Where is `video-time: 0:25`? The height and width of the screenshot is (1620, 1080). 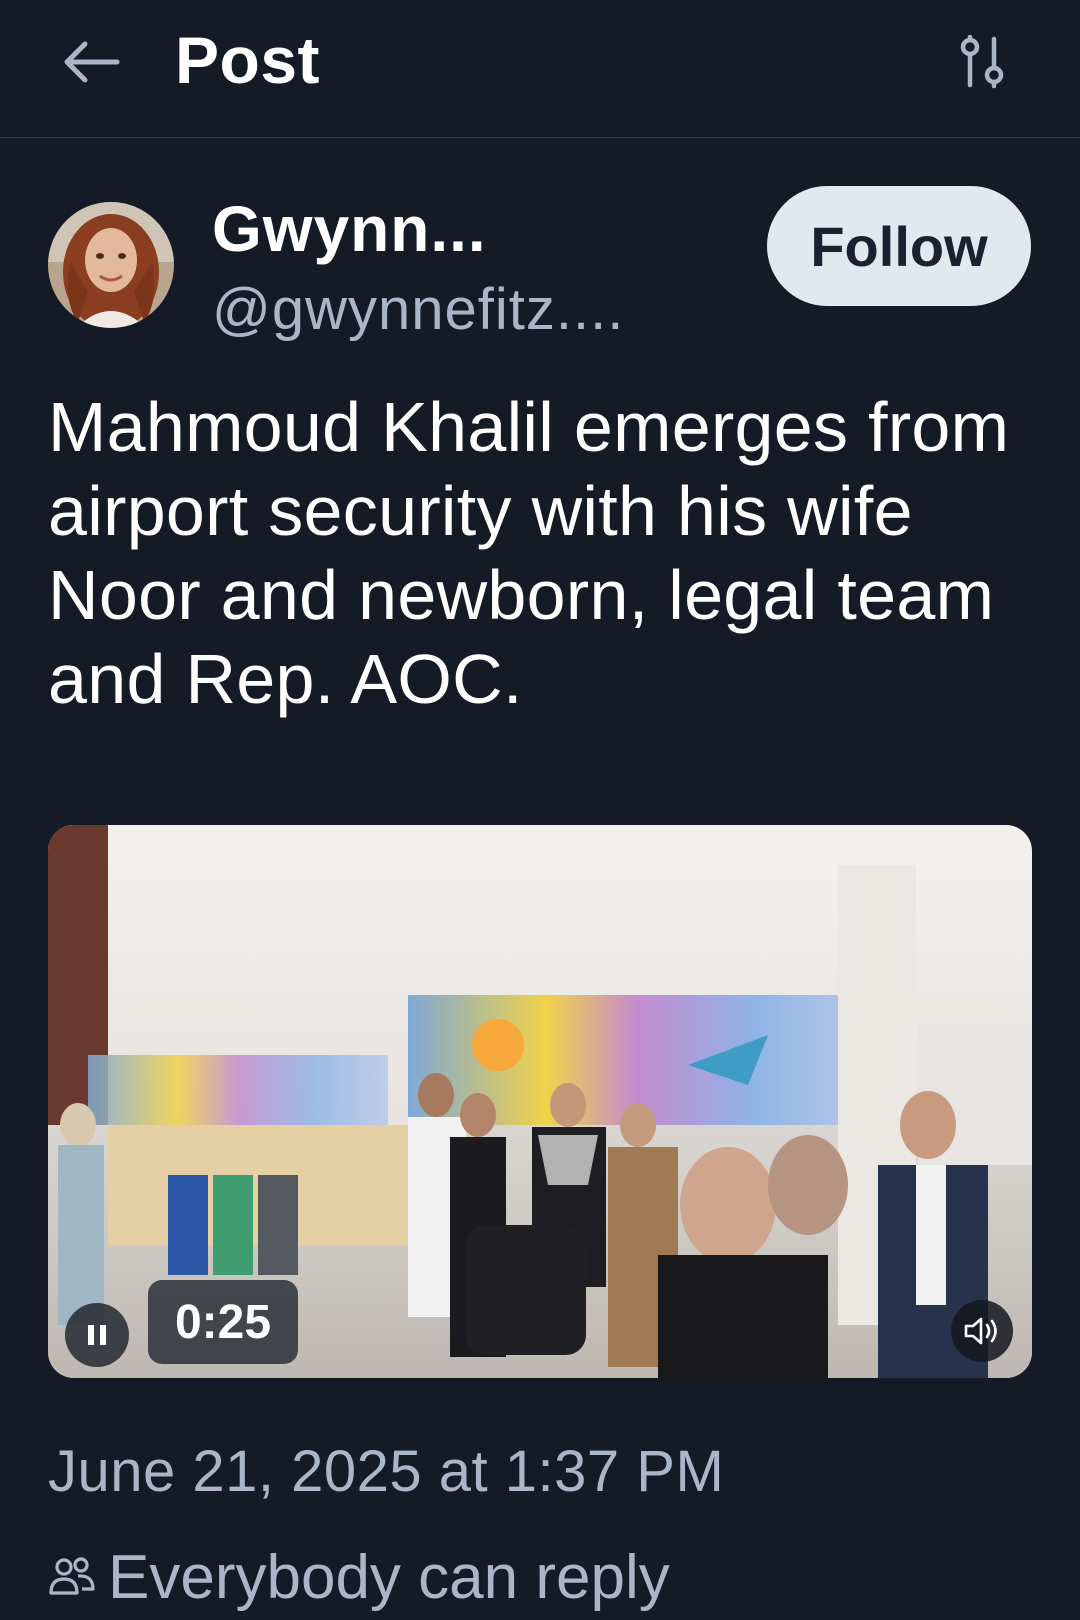
video-time: 0:25 is located at coordinates (223, 1322).